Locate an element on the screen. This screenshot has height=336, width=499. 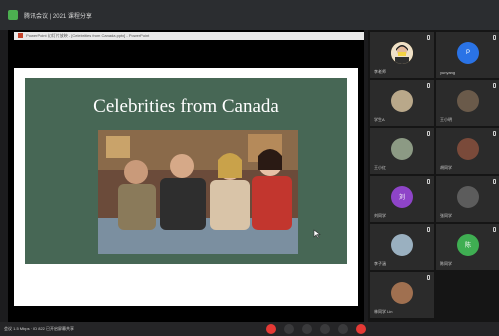
participants-icon is located at coordinates (343, 329).